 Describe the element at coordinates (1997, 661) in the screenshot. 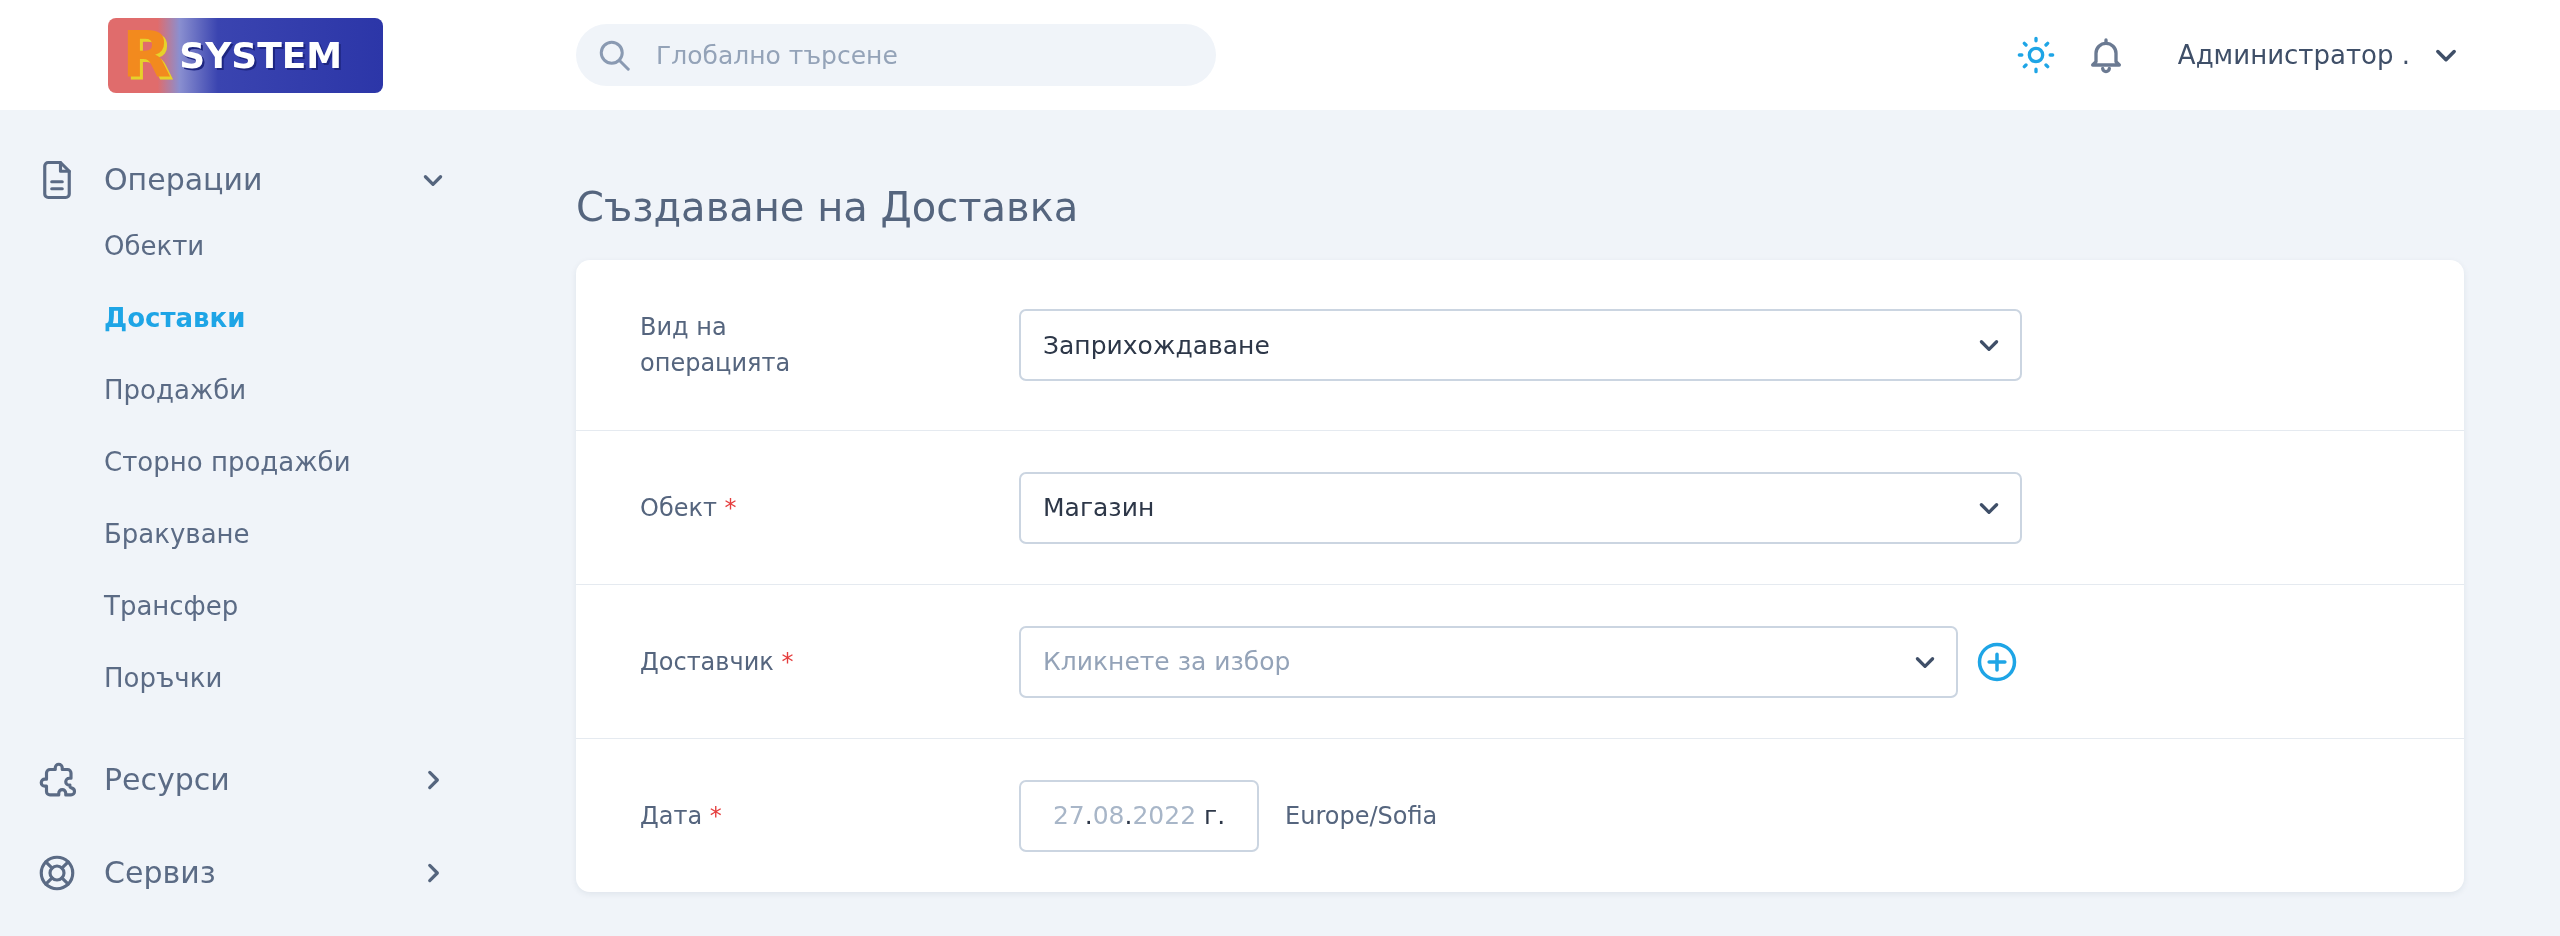

I see `add-icon` at that location.